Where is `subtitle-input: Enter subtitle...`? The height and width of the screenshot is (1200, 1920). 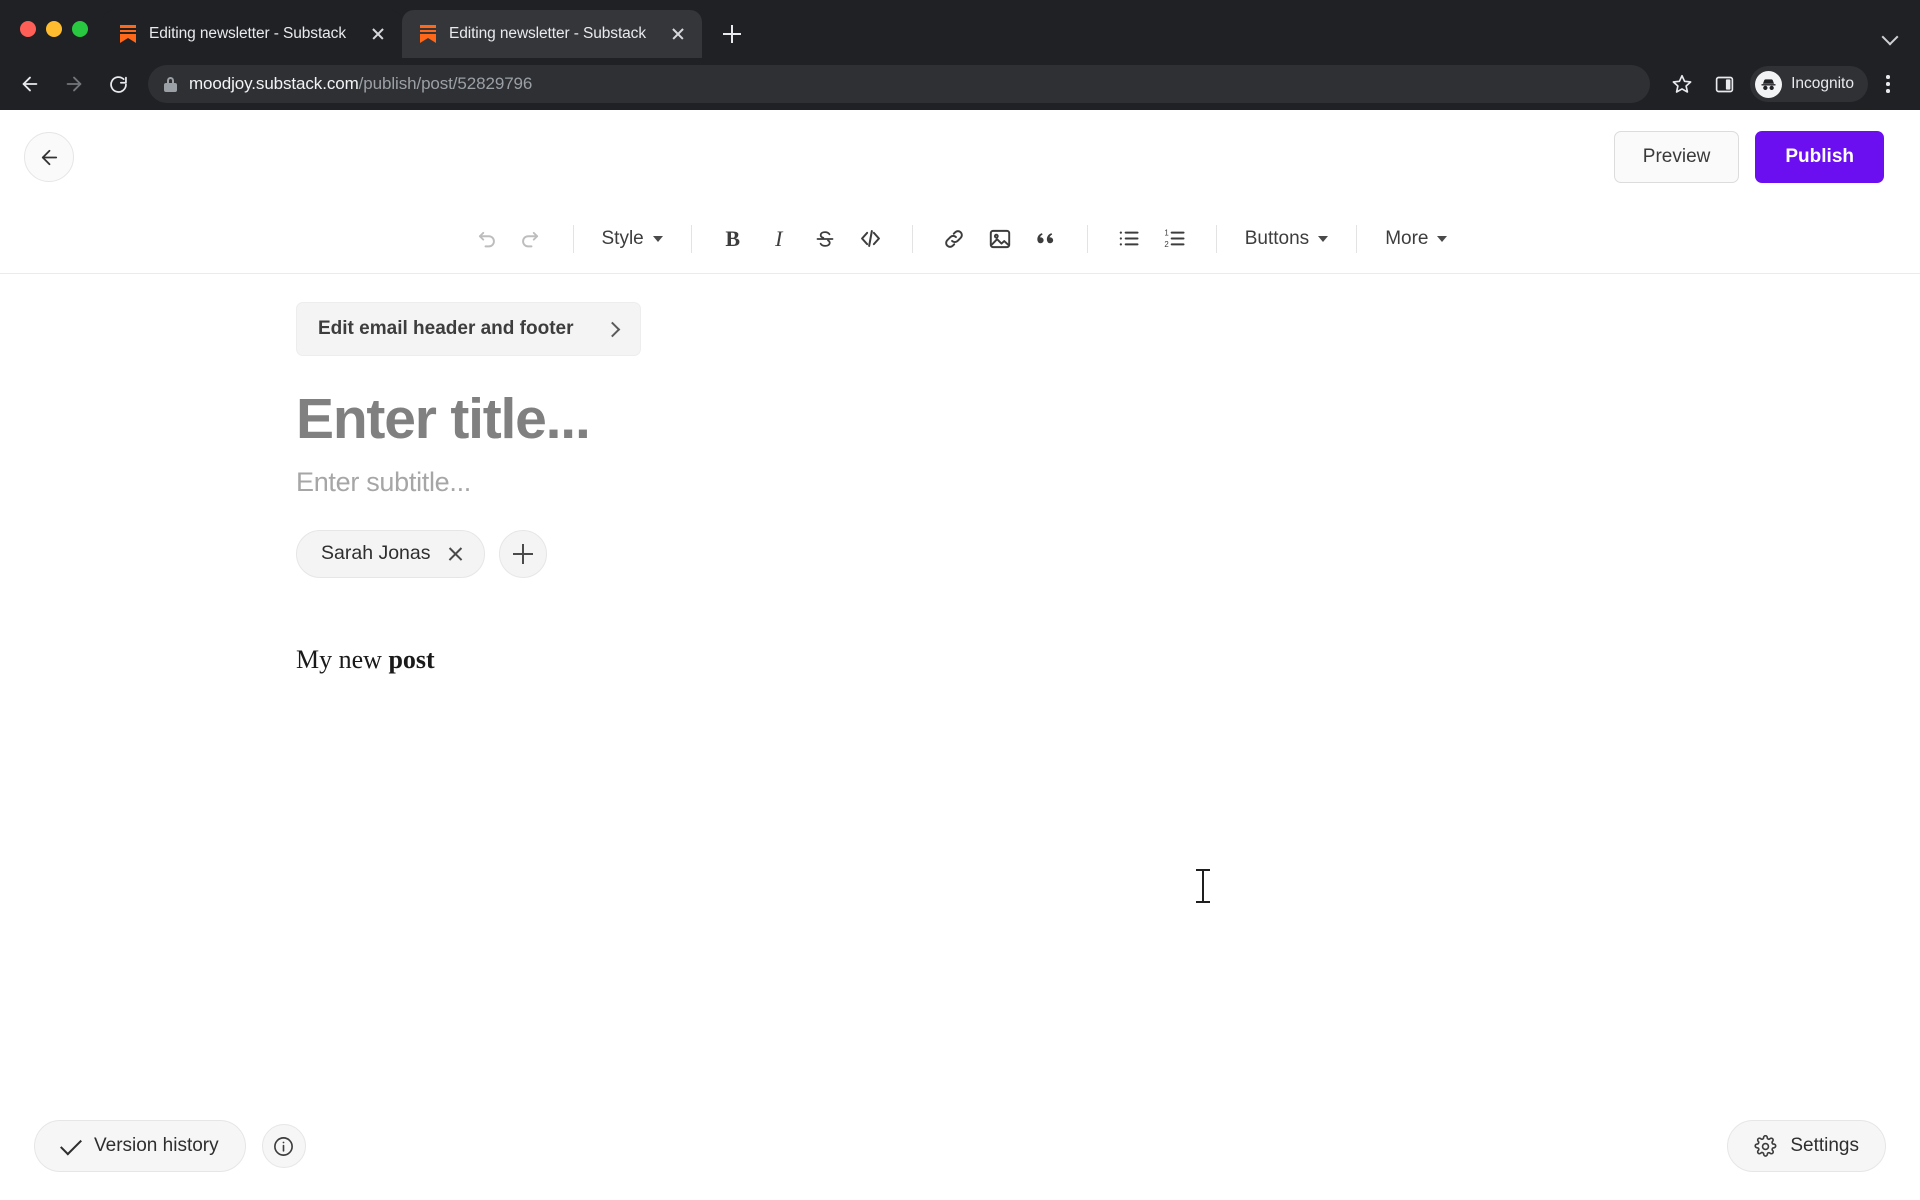 subtitle-input: Enter subtitle... is located at coordinates (786, 482).